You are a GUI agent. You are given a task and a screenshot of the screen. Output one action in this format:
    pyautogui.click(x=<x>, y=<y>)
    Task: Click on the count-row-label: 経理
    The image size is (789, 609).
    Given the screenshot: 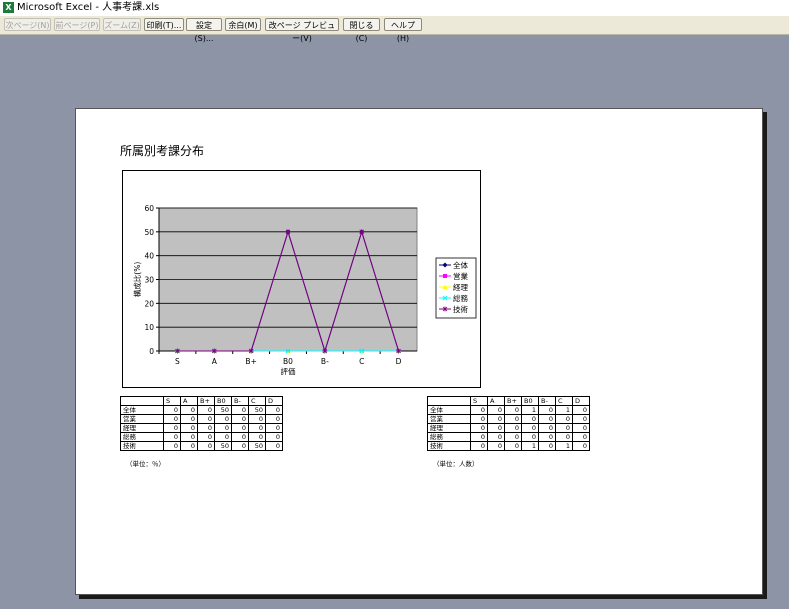 What is the action you would take?
    pyautogui.click(x=449, y=428)
    